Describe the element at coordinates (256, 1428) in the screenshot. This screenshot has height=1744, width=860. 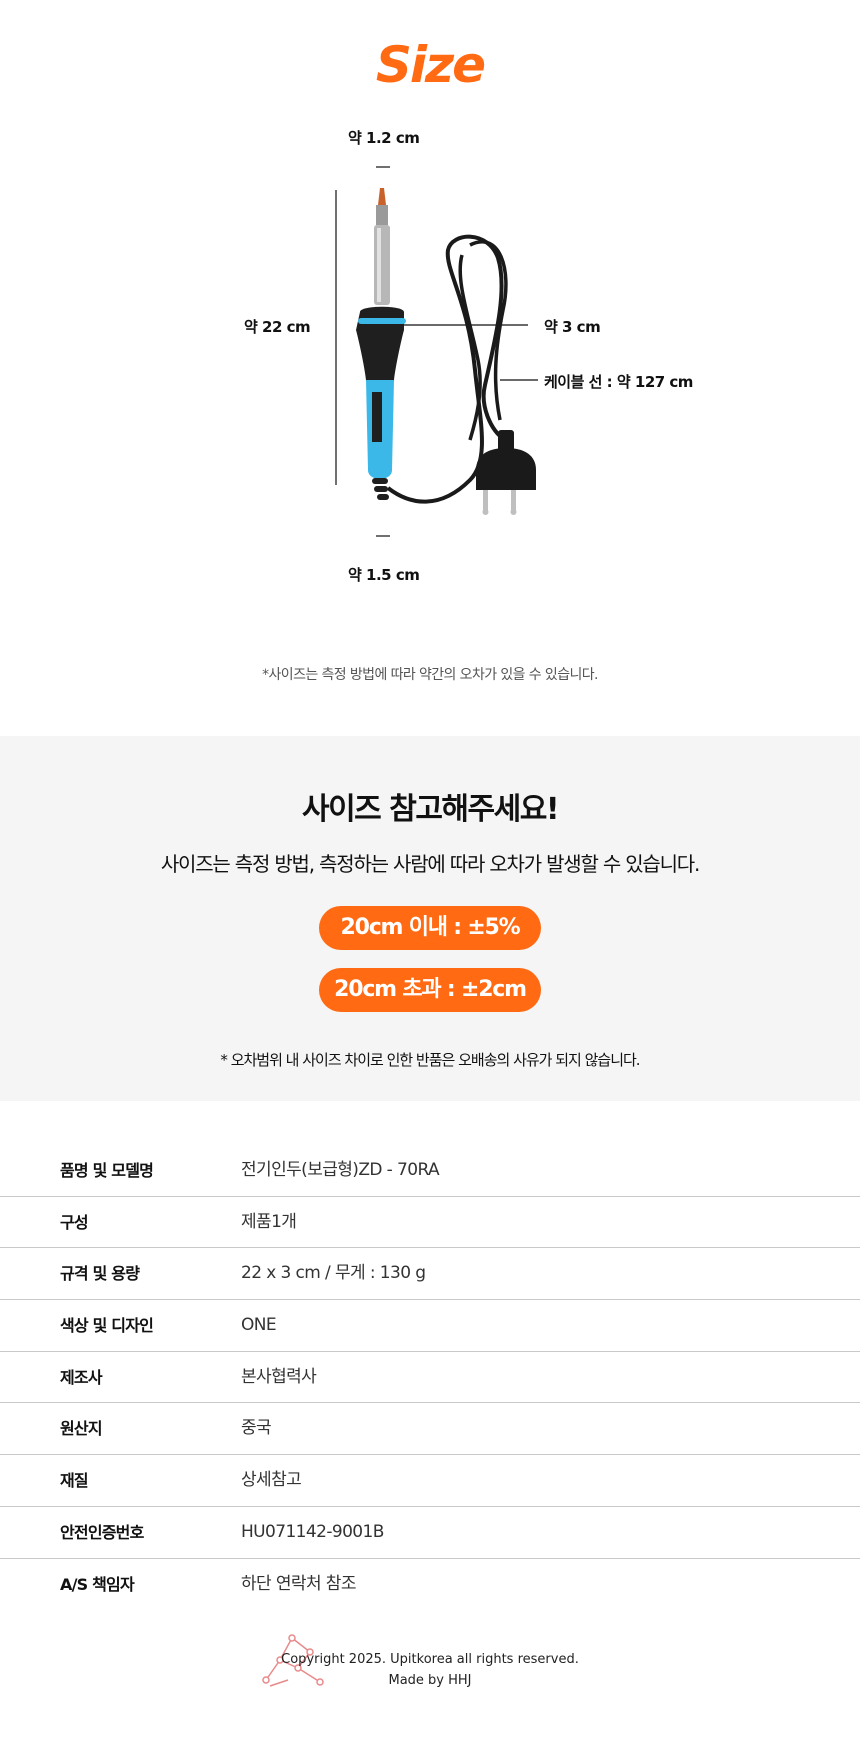
I see `spec-value: 중국` at that location.